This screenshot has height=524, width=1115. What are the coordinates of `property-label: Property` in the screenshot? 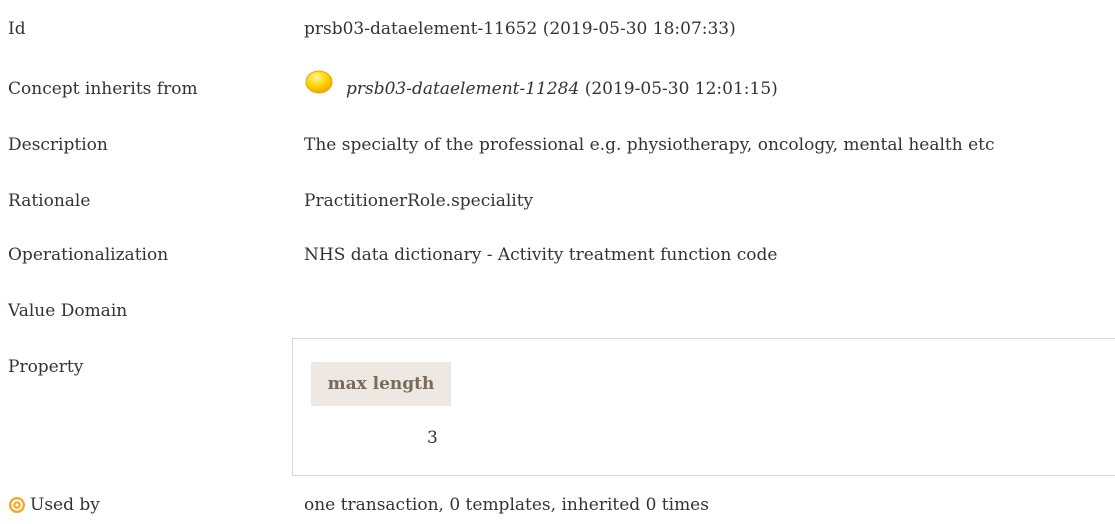 It's located at (46, 367).